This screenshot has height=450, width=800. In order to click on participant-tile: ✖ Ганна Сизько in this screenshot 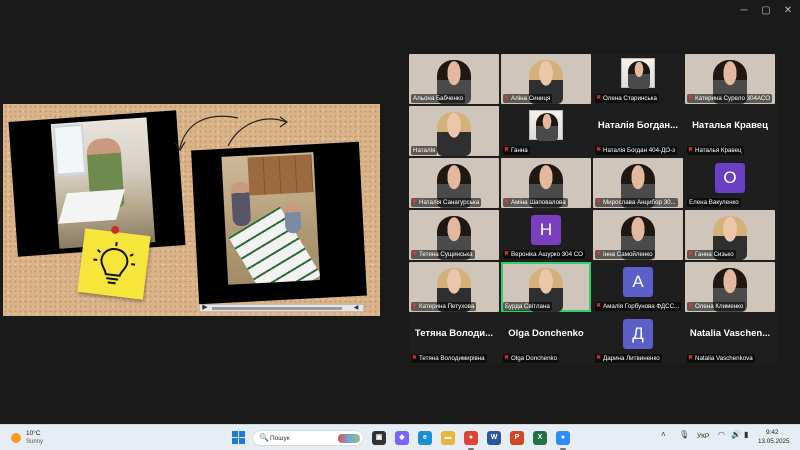, I will do `click(730, 235)`.